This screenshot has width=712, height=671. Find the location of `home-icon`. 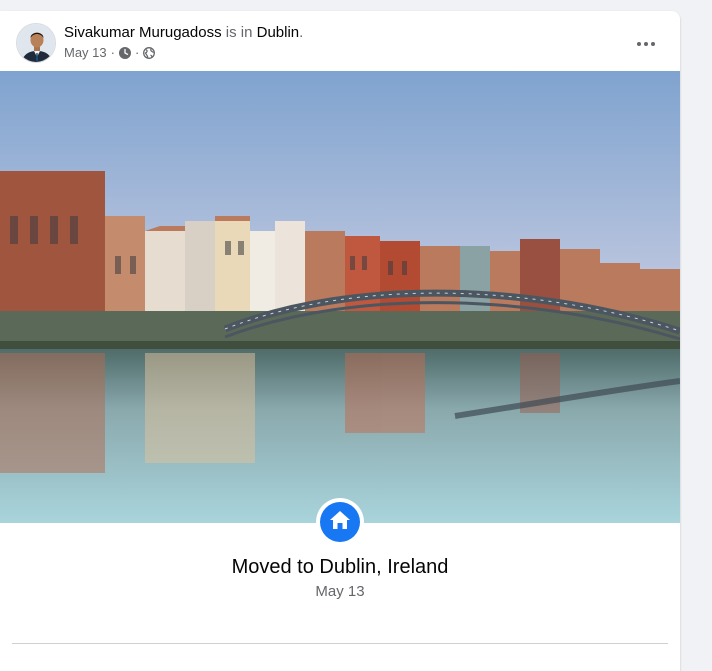

home-icon is located at coordinates (340, 522).